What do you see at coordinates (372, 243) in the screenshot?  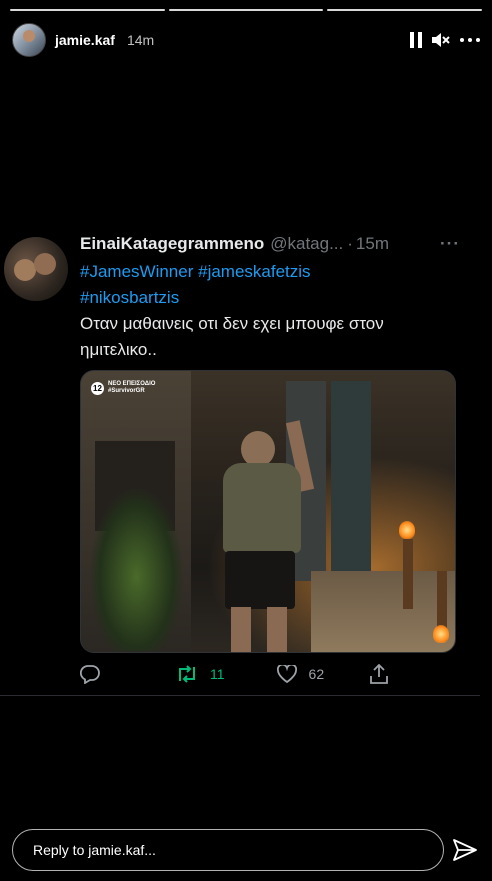 I see `tweet-age: 15m` at bounding box center [372, 243].